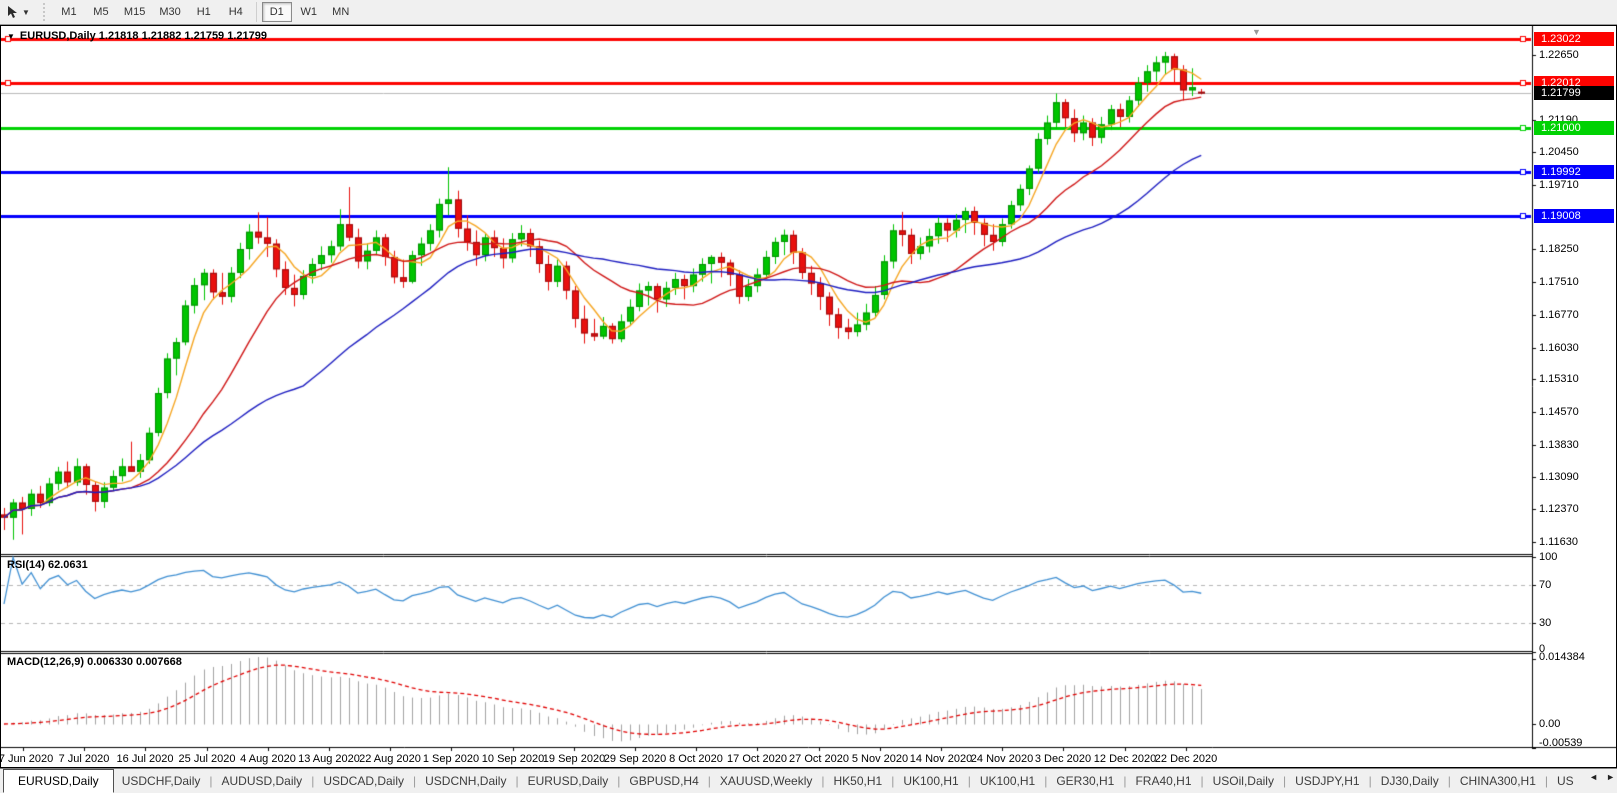 This screenshot has height=793, width=1617. What do you see at coordinates (1186, 759) in the screenshot?
I see `date-axis-label: 22 Dec 2020` at bounding box center [1186, 759].